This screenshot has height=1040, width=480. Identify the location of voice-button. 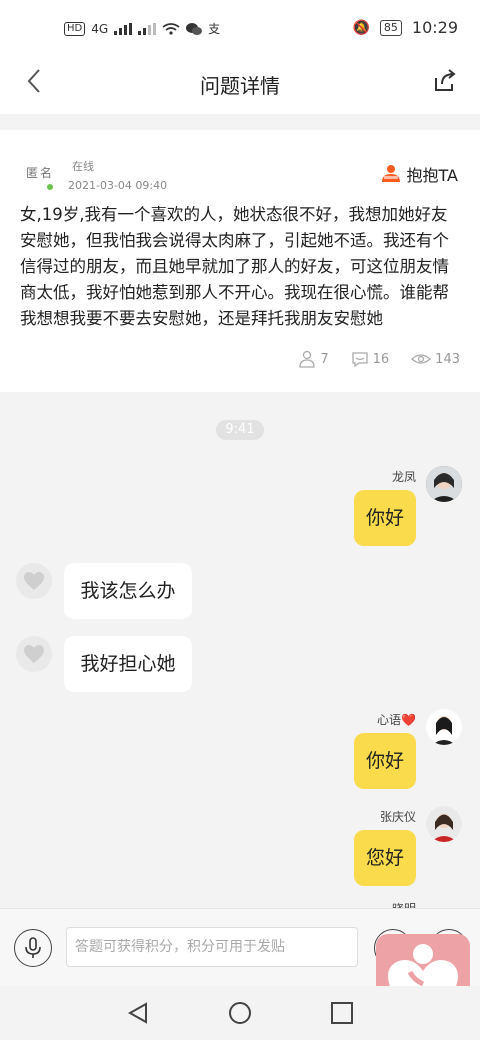
(33, 948).